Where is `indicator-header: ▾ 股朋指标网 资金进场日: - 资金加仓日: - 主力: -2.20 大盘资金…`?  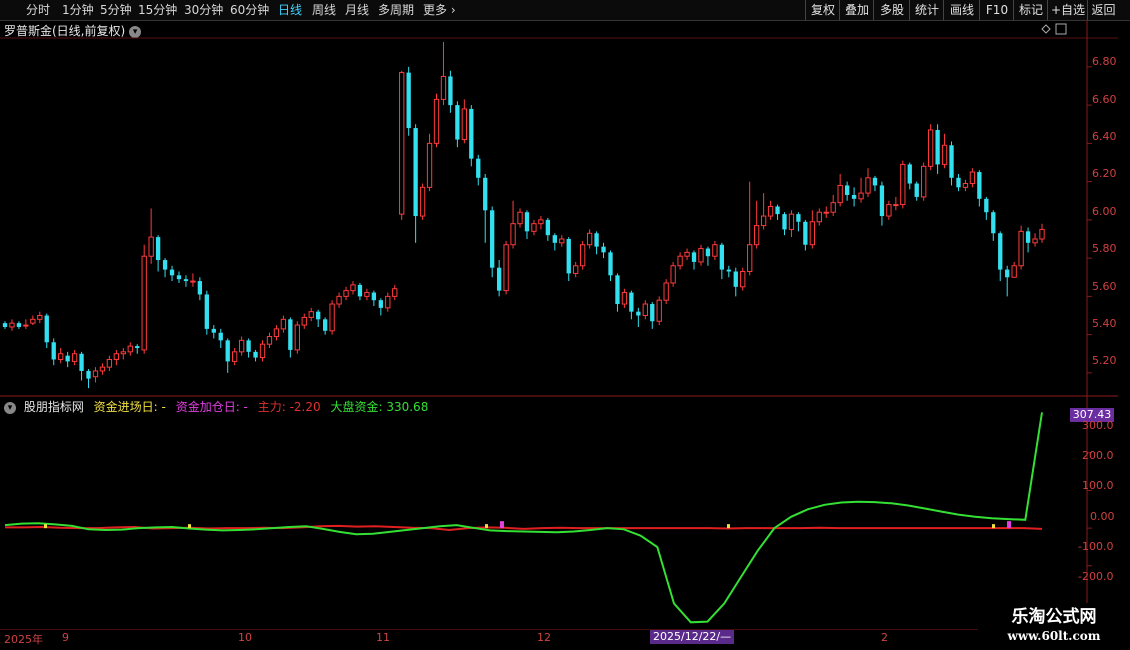 indicator-header: ▾ 股朋指标网 资金进场日: - 资金加仓日: - 主力: -2.20 大盘资金… is located at coordinates (219, 406).